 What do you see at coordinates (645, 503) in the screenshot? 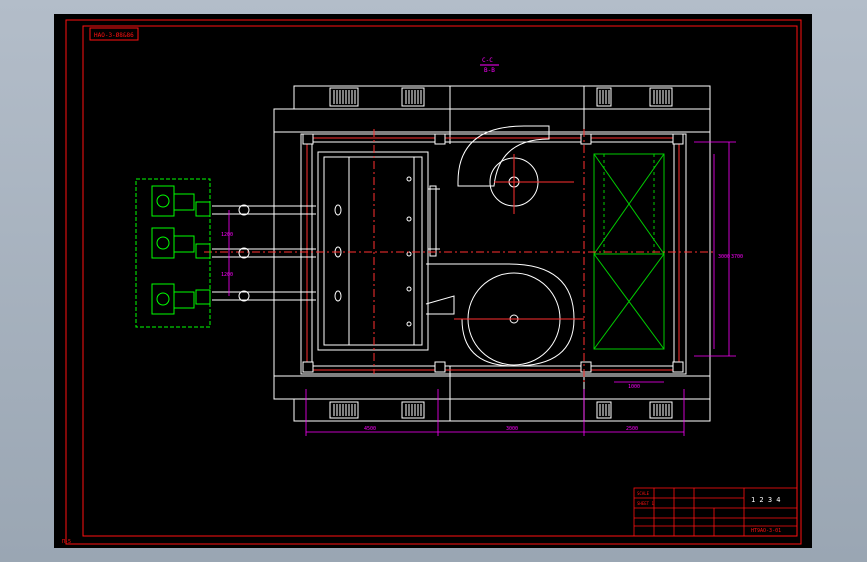
I see `title-small-line-2: SHEET 1` at bounding box center [645, 503].